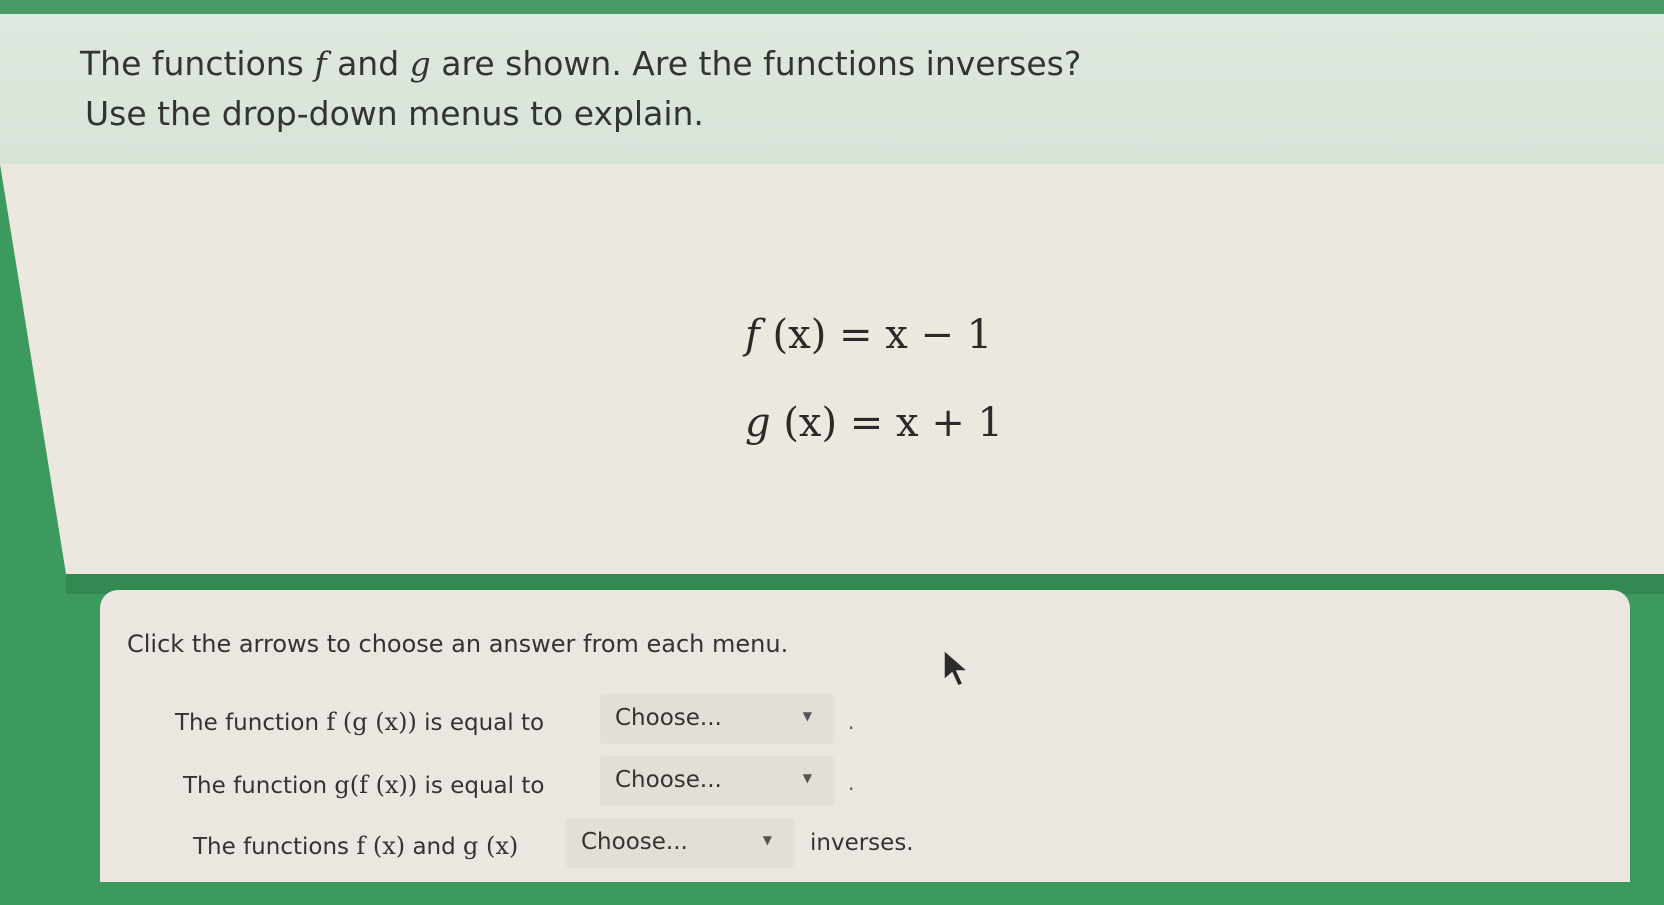 The width and height of the screenshot is (1664, 905). I want to click on question-line-2: Use the drop-down menus to explain., so click(394, 113).